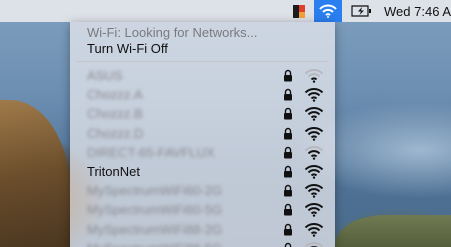  I want to click on network-item: Chozzz.D, so click(202, 133).